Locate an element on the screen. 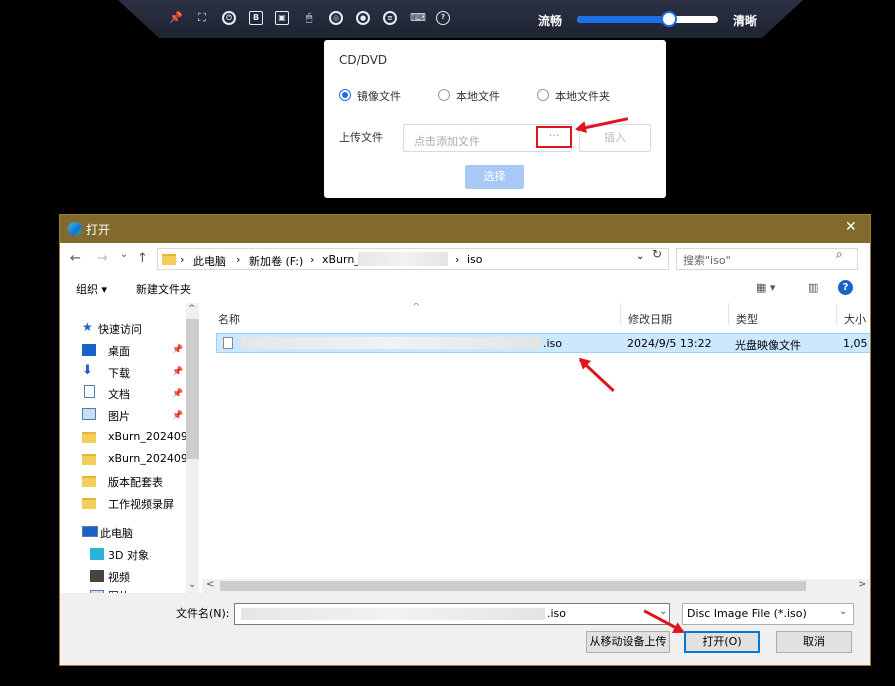 The image size is (895, 686). scroll-left-icon: < is located at coordinates (210, 584).